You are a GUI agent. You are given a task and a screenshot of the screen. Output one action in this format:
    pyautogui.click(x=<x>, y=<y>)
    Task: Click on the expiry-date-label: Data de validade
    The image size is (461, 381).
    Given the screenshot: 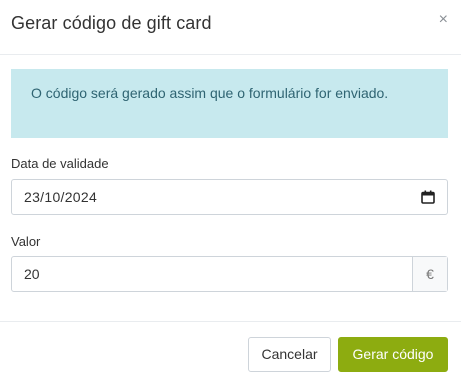 What is the action you would take?
    pyautogui.click(x=60, y=163)
    